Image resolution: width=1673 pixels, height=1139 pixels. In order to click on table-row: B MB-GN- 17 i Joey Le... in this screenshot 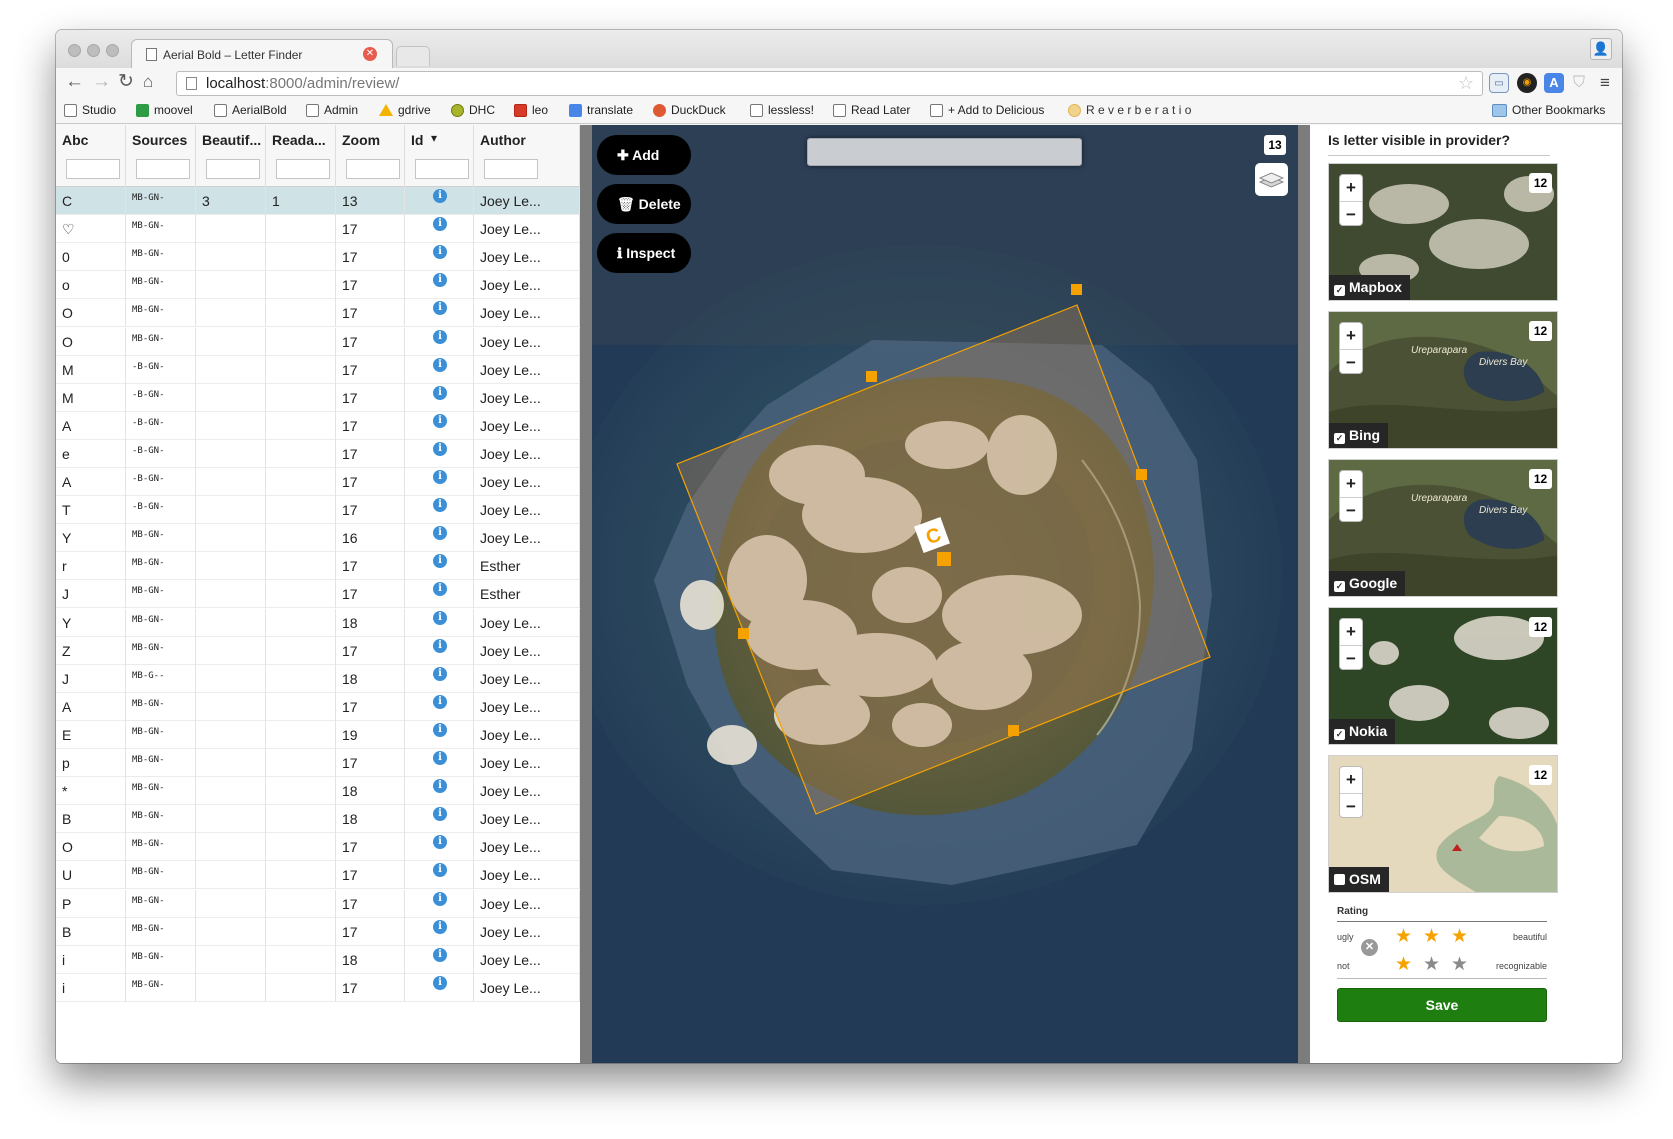, I will do `click(318, 931)`.